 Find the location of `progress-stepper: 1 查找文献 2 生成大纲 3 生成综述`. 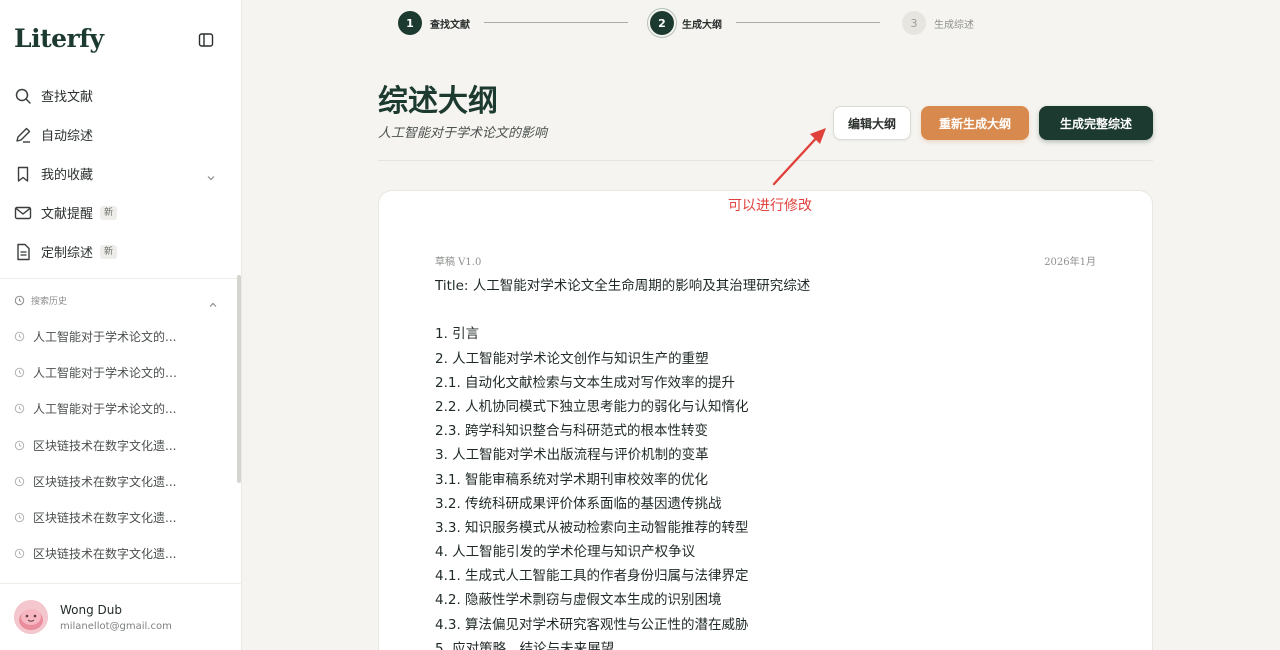

progress-stepper: 1 查找文献 2 生成大纲 3 生成综述 is located at coordinates (698, 23).